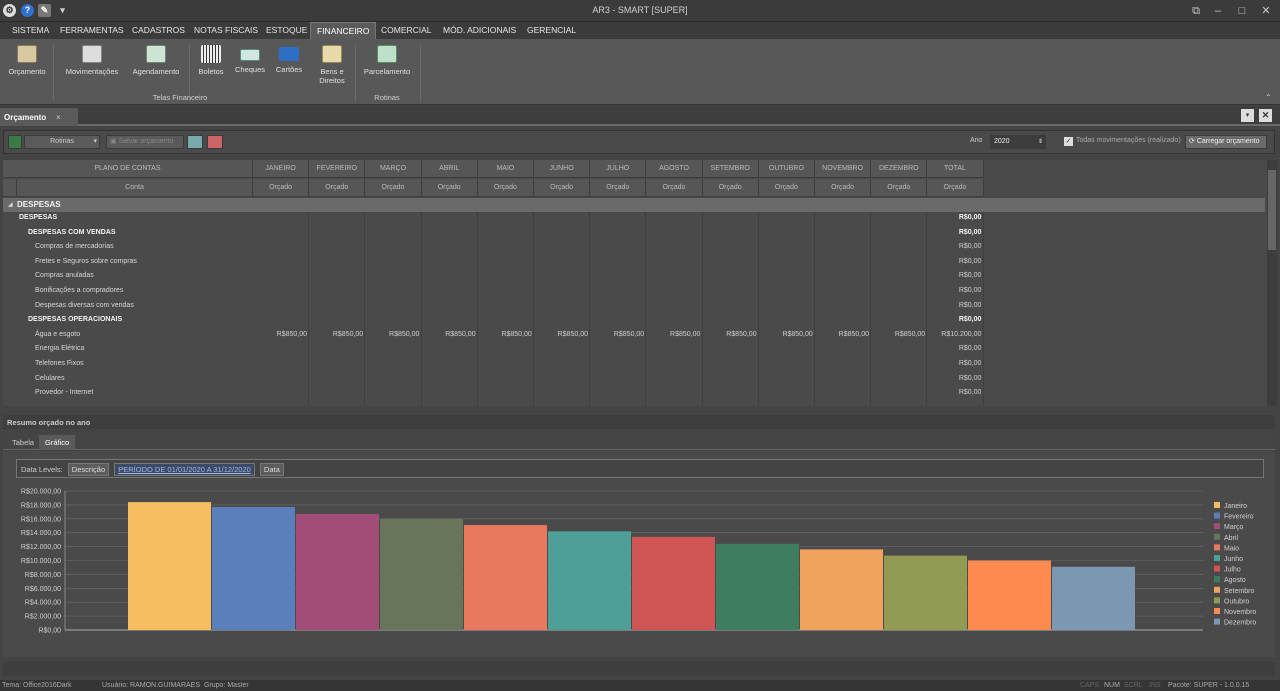  What do you see at coordinates (195, 142) in the screenshot?
I see `calculator-icon` at bounding box center [195, 142].